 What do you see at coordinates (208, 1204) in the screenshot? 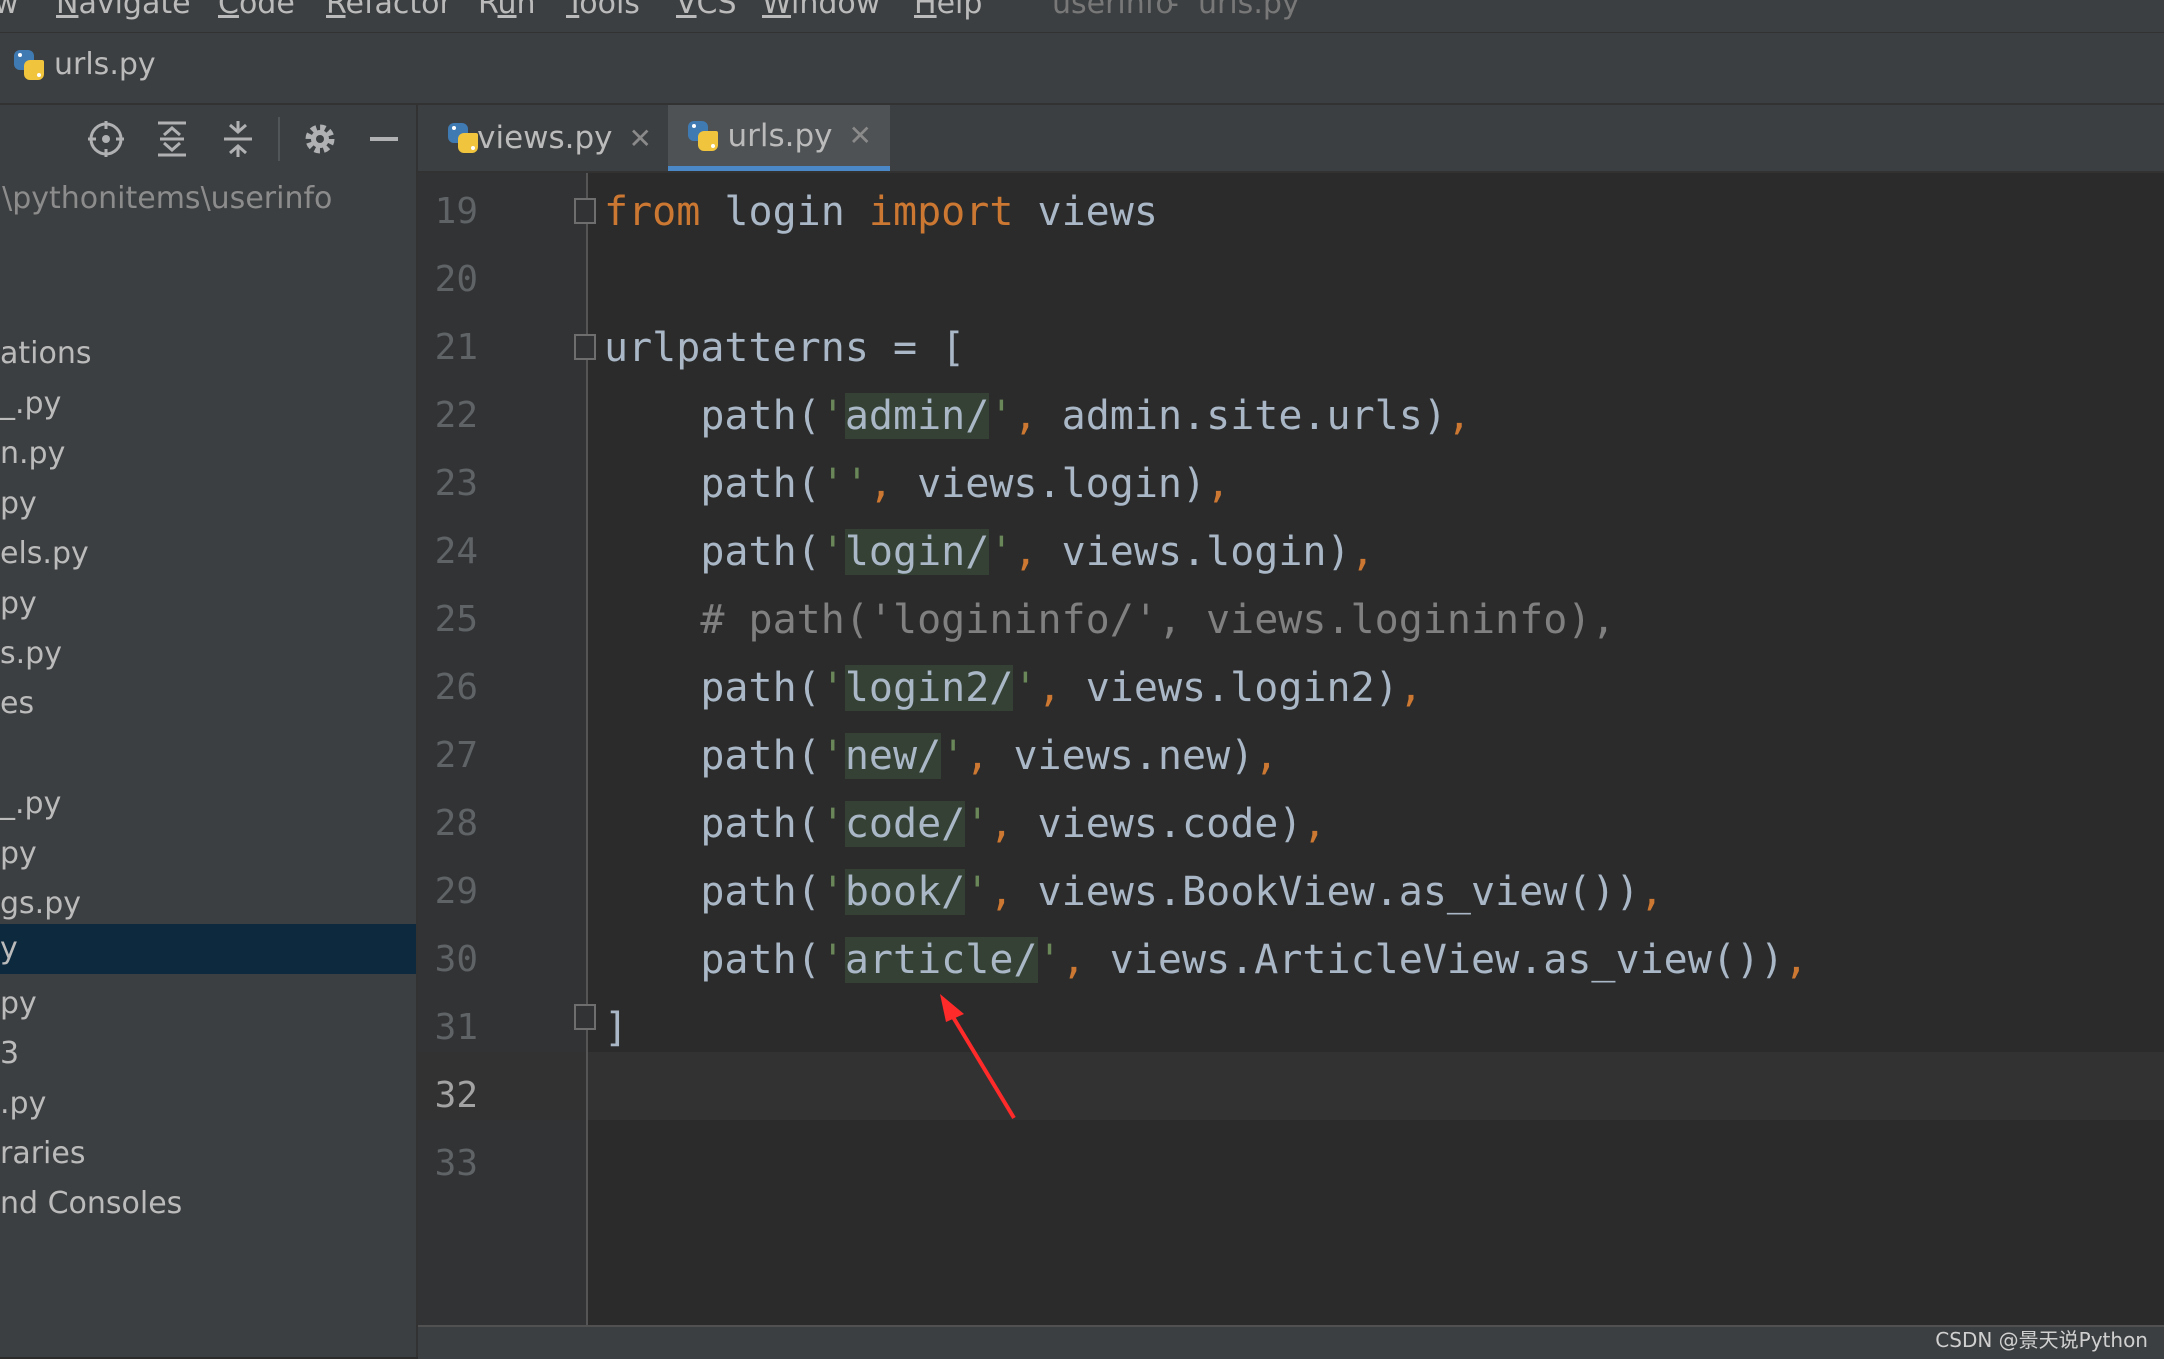
I see `tree-item-scratches-consoles: nd Consoles` at bounding box center [208, 1204].